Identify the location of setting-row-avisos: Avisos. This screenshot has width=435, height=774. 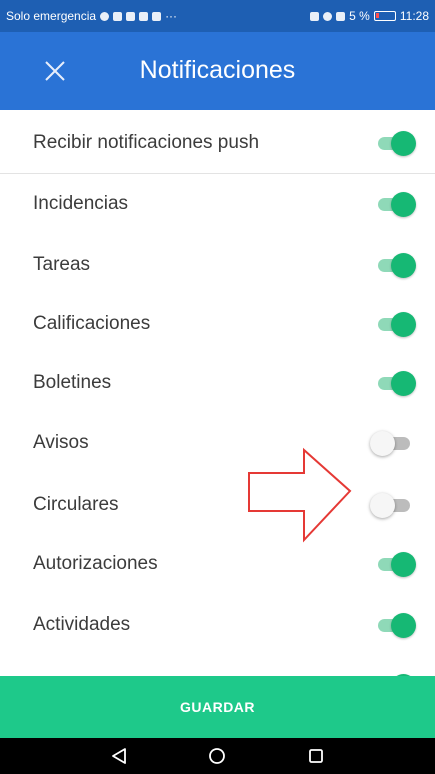
(217, 442).